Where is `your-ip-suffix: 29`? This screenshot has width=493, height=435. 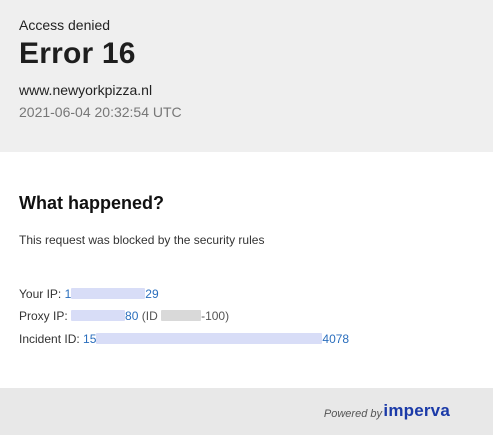 your-ip-suffix: 29 is located at coordinates (152, 294).